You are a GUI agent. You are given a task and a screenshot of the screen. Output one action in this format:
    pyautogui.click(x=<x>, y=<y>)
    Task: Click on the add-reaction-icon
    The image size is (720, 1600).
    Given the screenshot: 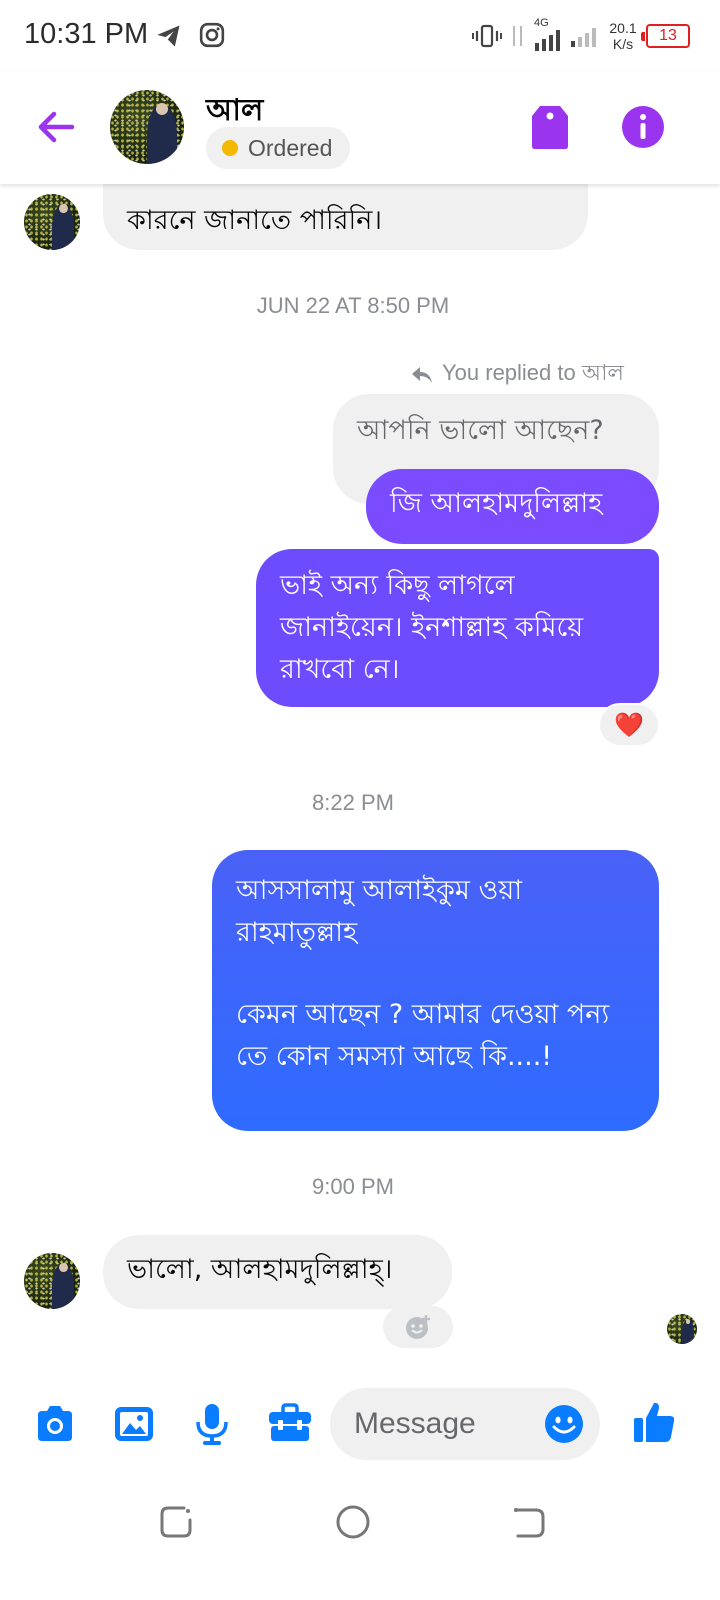 What is the action you would take?
    pyautogui.click(x=418, y=1327)
    